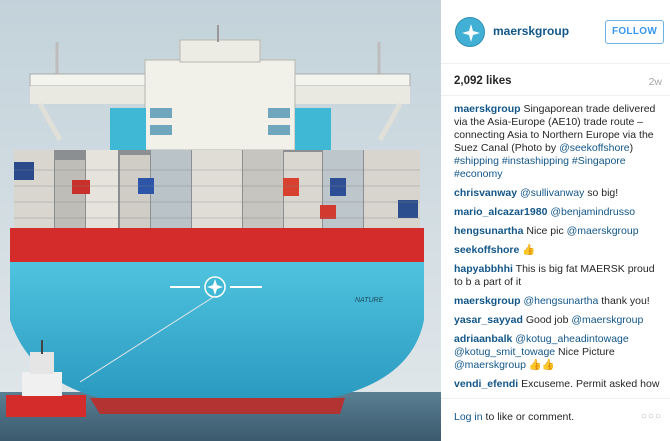 This screenshot has width=670, height=441. I want to click on avatar, so click(470, 32).